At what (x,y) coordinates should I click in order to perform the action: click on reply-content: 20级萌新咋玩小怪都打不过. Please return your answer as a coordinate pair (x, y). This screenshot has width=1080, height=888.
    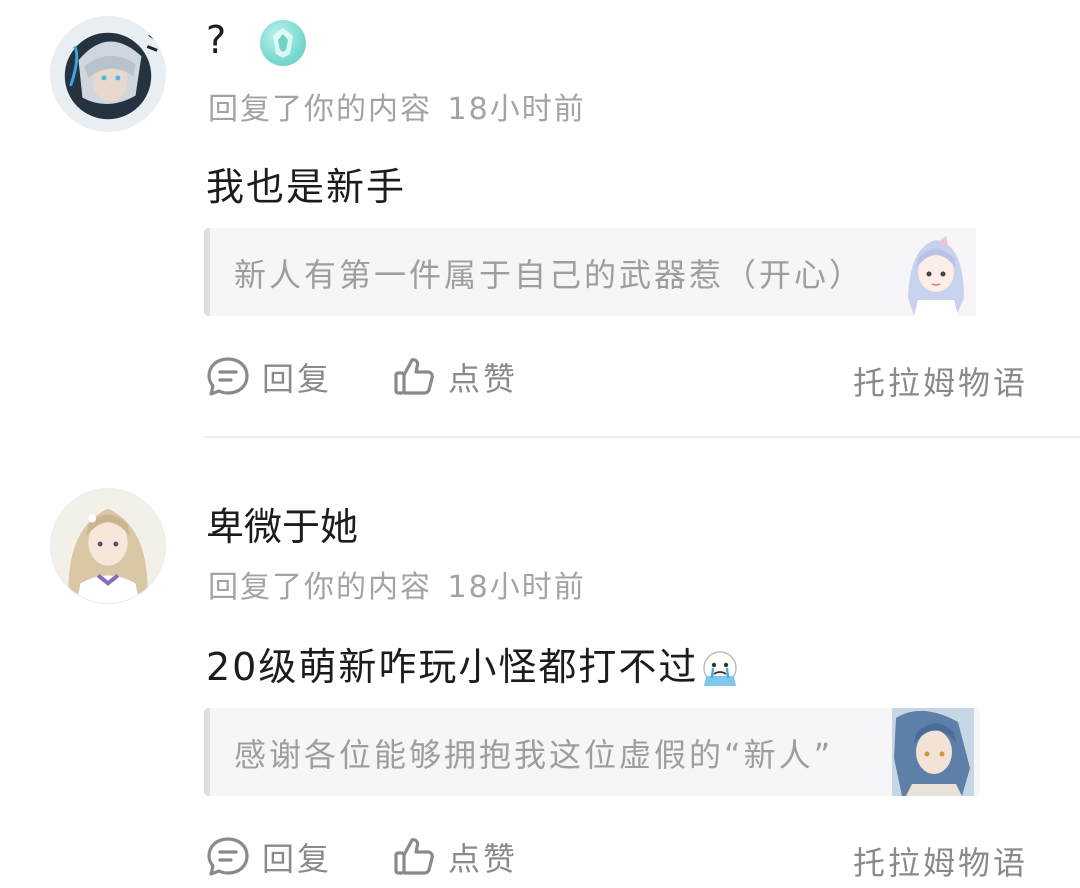
    Looking at the image, I should click on (473, 663).